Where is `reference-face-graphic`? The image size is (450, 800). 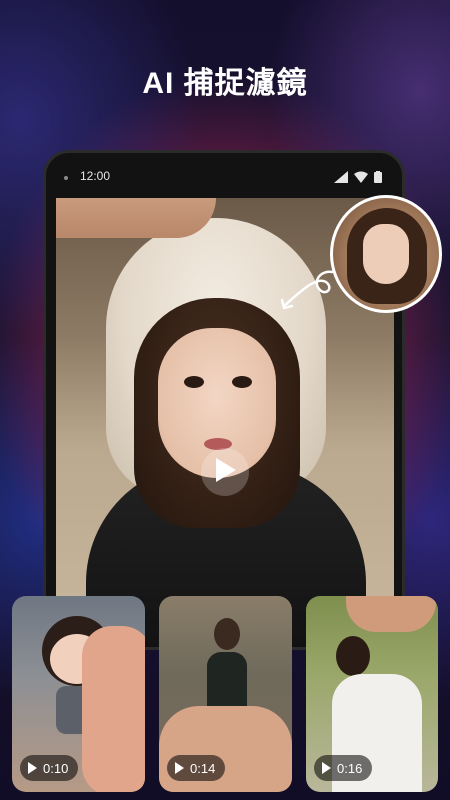
reference-face-graphic is located at coordinates (386, 254).